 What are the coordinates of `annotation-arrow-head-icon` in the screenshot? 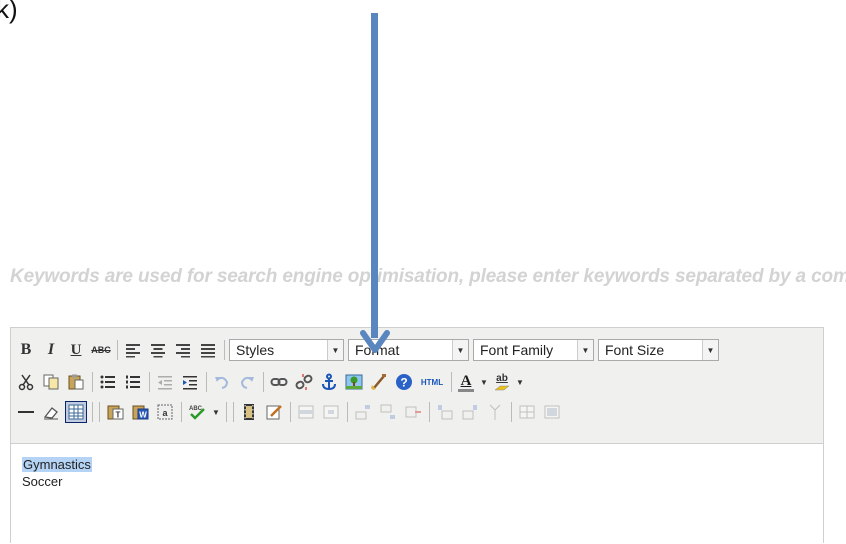 It's located at (375, 341).